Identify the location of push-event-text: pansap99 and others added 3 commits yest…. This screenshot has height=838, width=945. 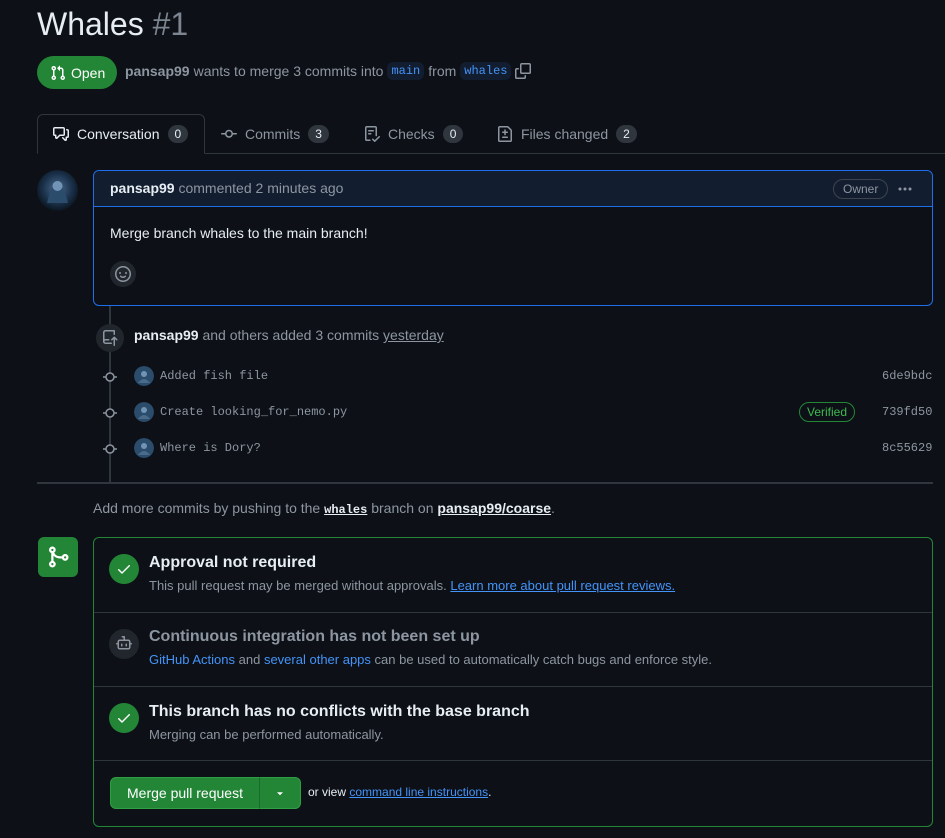
(289, 335).